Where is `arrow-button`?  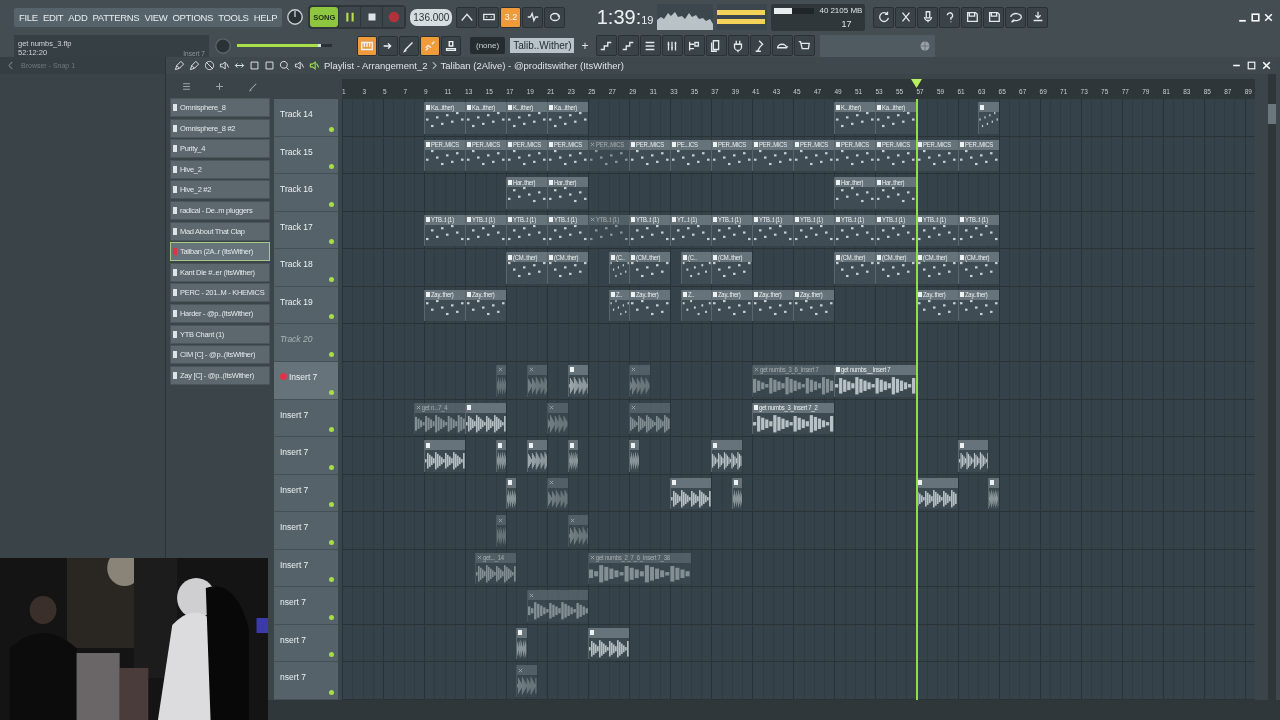 arrow-button is located at coordinates (388, 45).